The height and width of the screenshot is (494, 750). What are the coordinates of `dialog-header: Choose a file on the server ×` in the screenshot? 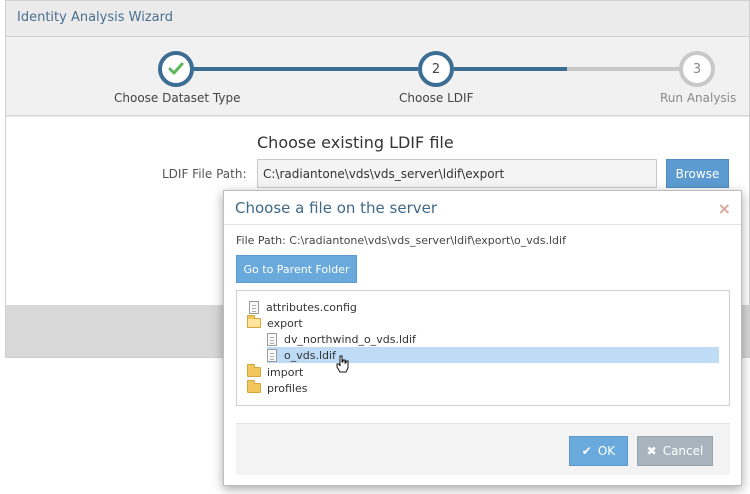 It's located at (482, 208).